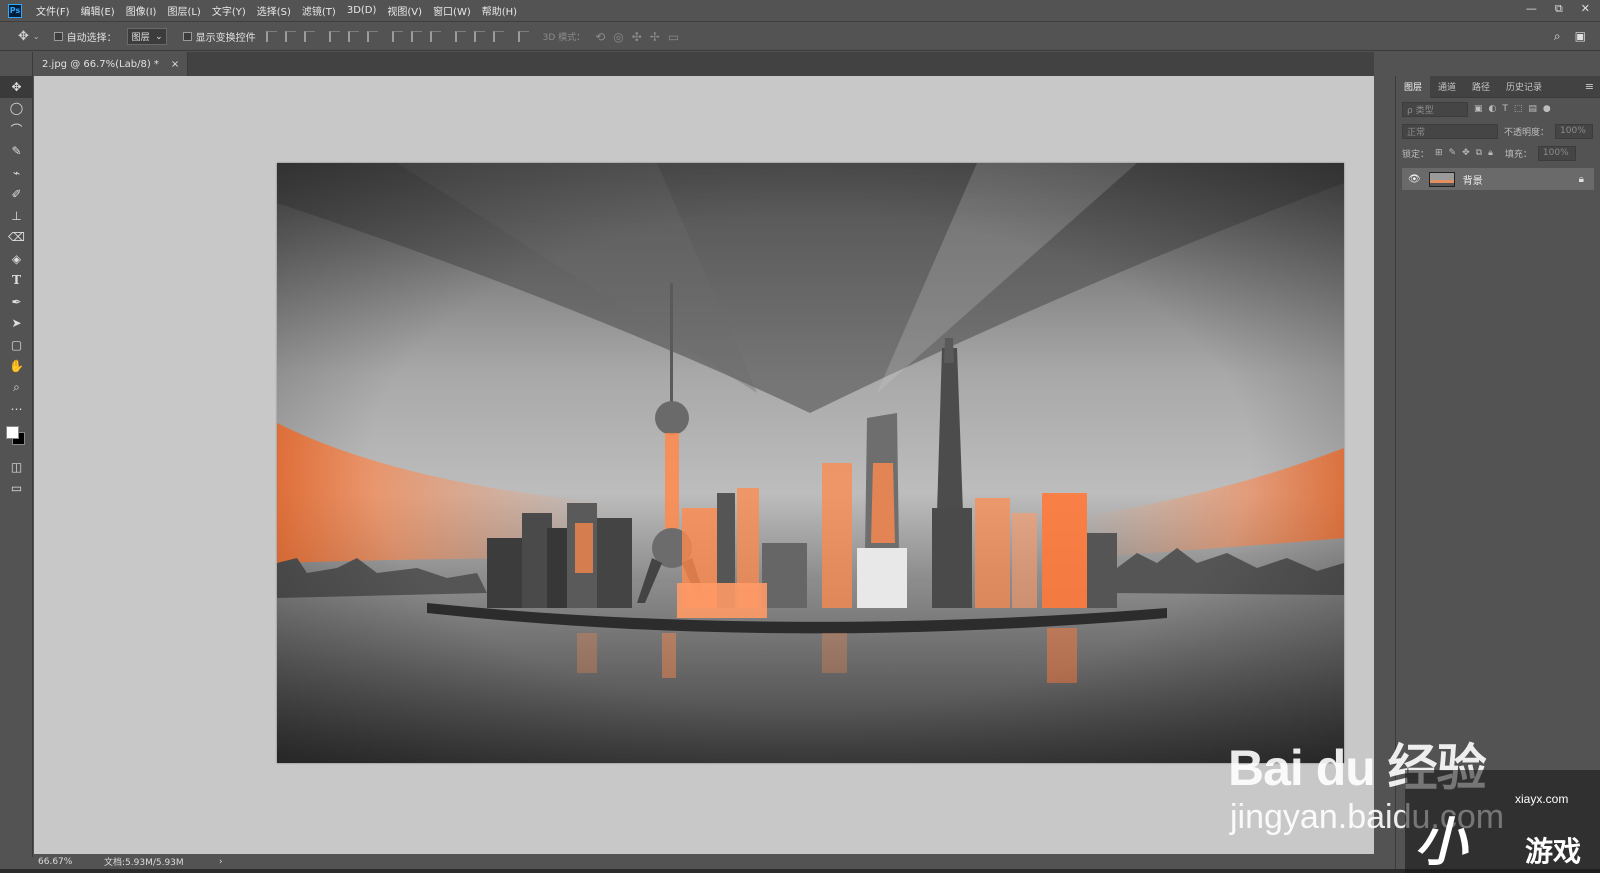 The height and width of the screenshot is (873, 1600). Describe the element at coordinates (16, 281) in the screenshot. I see `type-tool-icon: T` at that location.